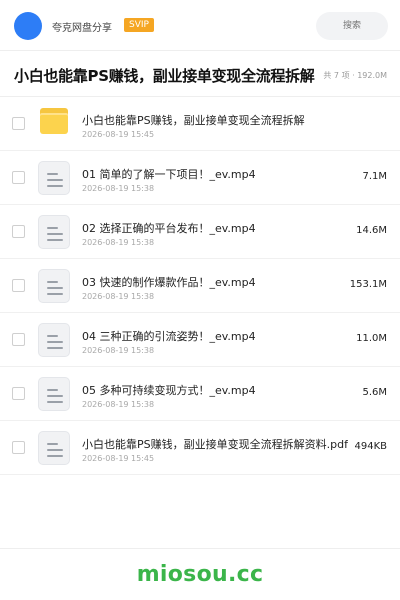  I want to click on item-summary: 共 7 项 · 192.0M, so click(355, 75).